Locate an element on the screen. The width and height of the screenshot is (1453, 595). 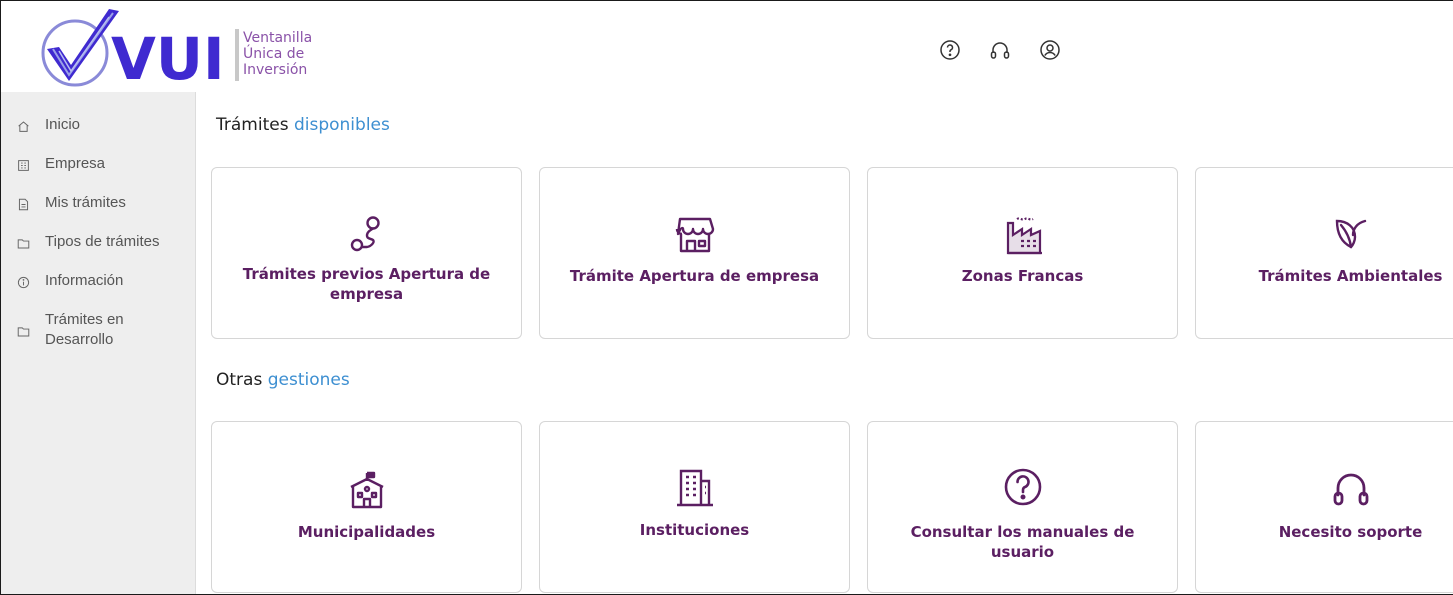
school-building-icon is located at coordinates (366, 491).